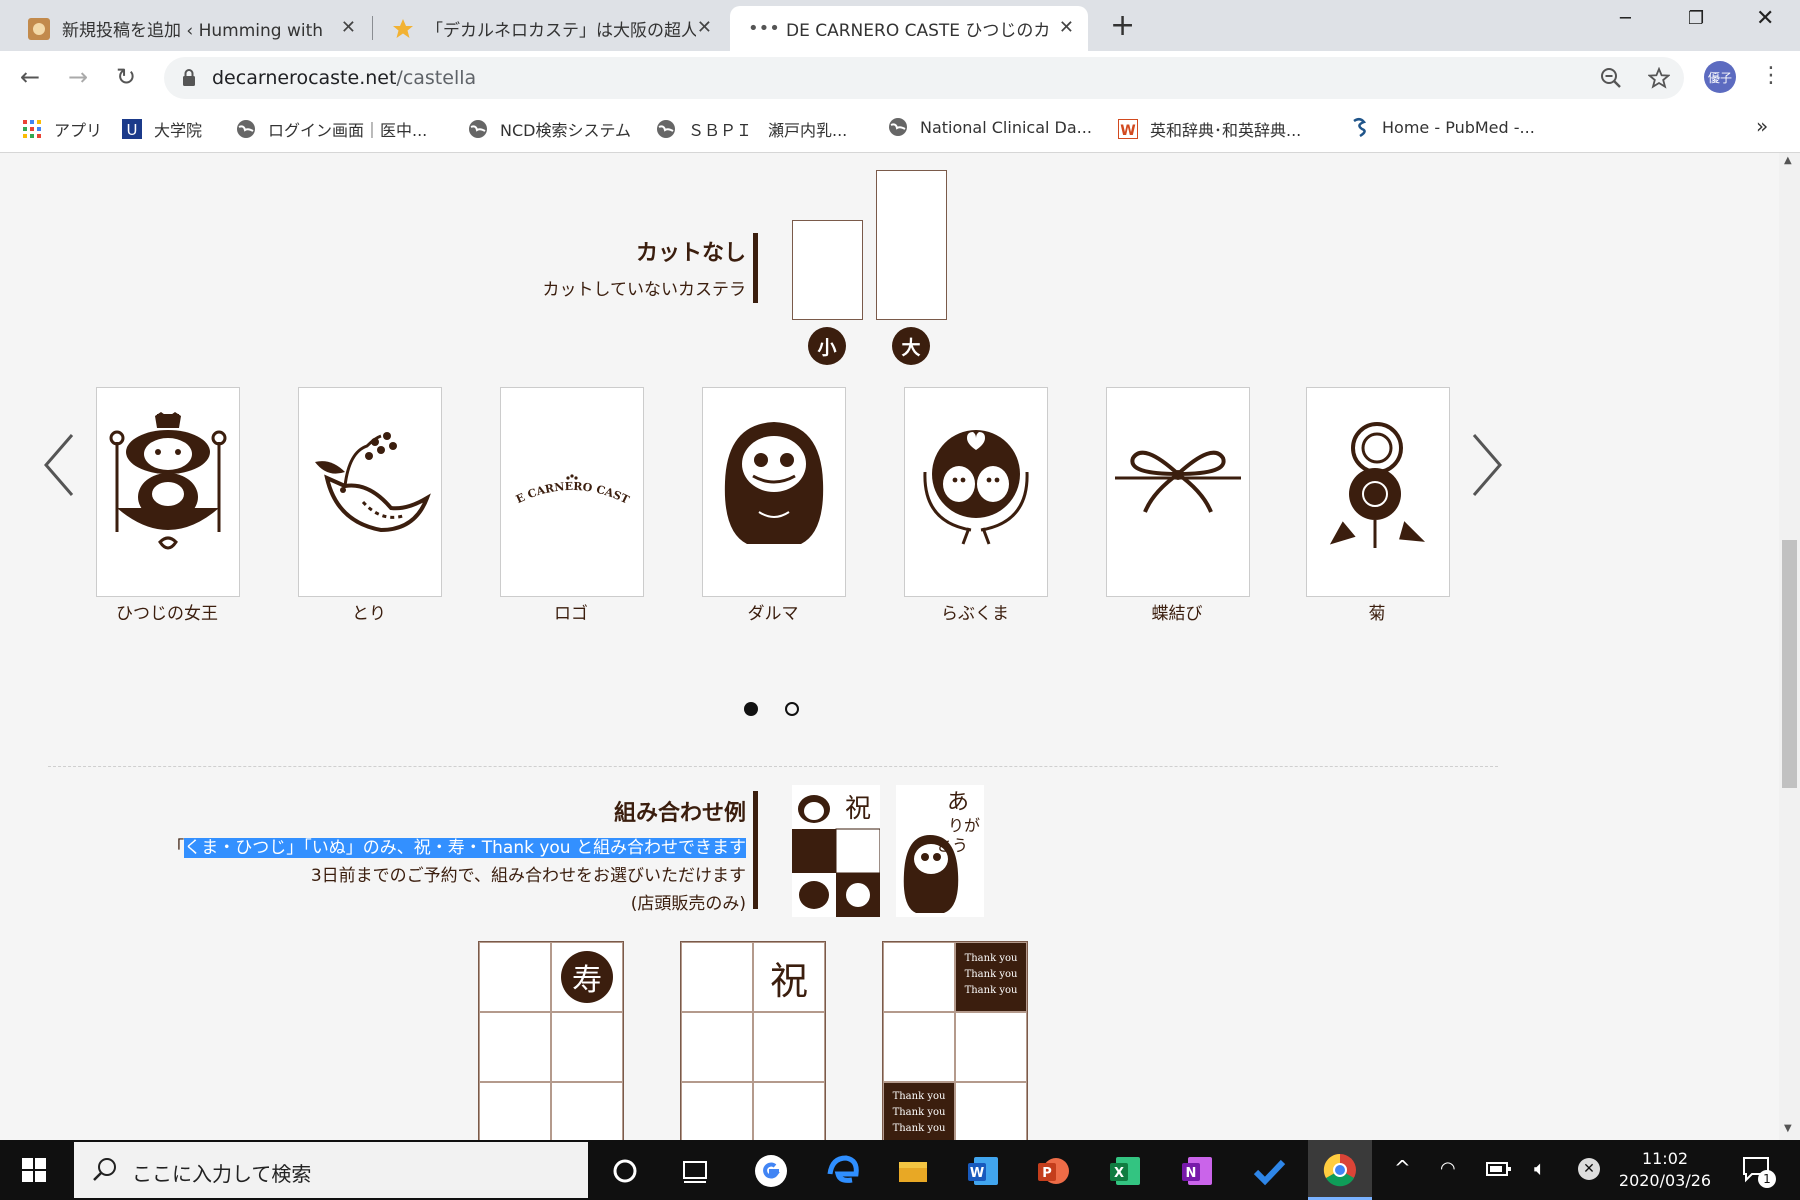 The height and width of the screenshot is (1200, 1800). I want to click on ime-off-icon: ✕, so click(1589, 1169).